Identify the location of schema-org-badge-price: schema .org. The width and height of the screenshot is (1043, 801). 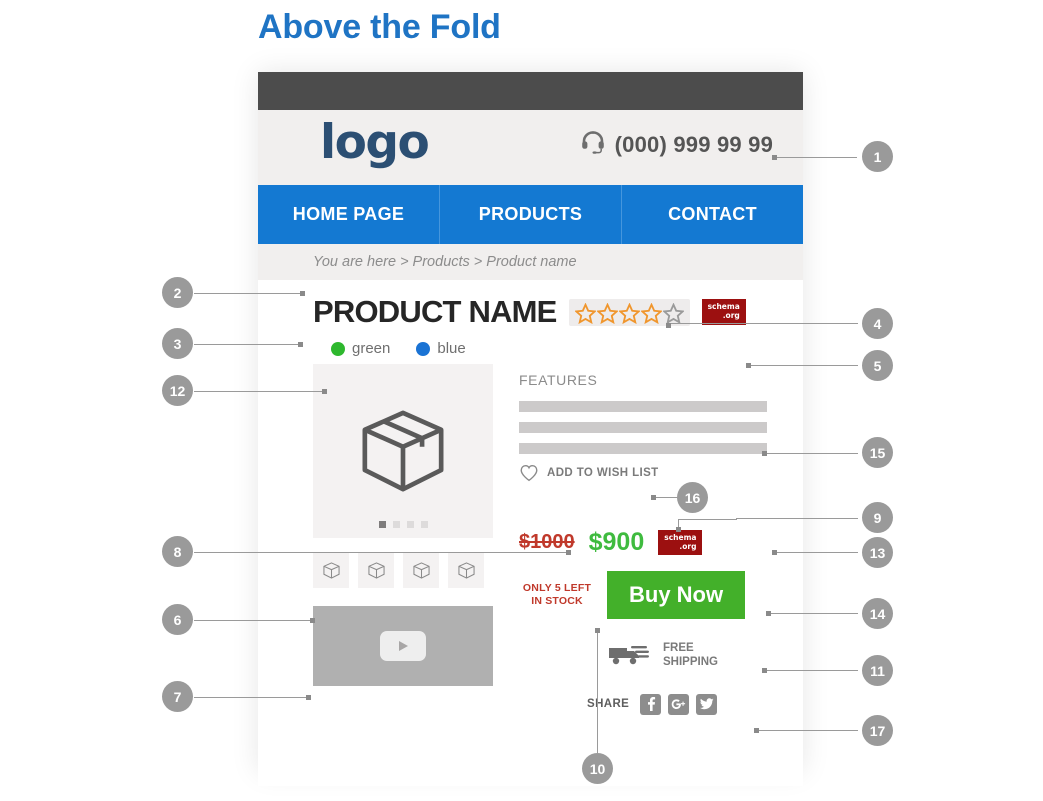
(680, 542).